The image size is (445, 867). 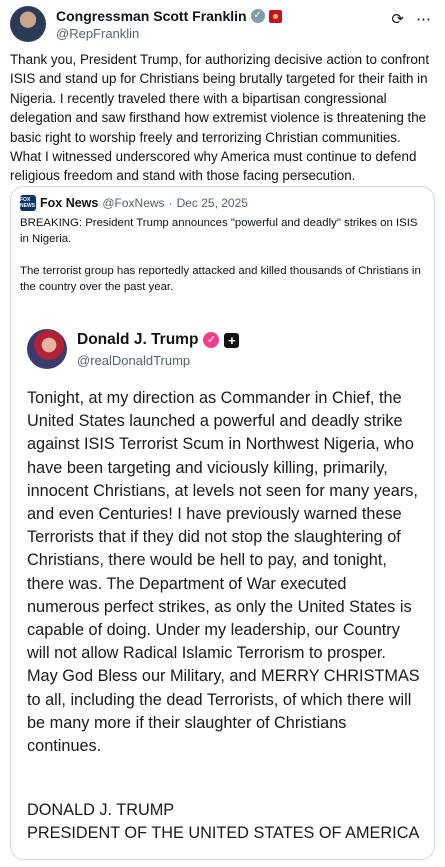 I want to click on embedded-name-row: Donald J. Trump ✓ +, so click(x=158, y=340).